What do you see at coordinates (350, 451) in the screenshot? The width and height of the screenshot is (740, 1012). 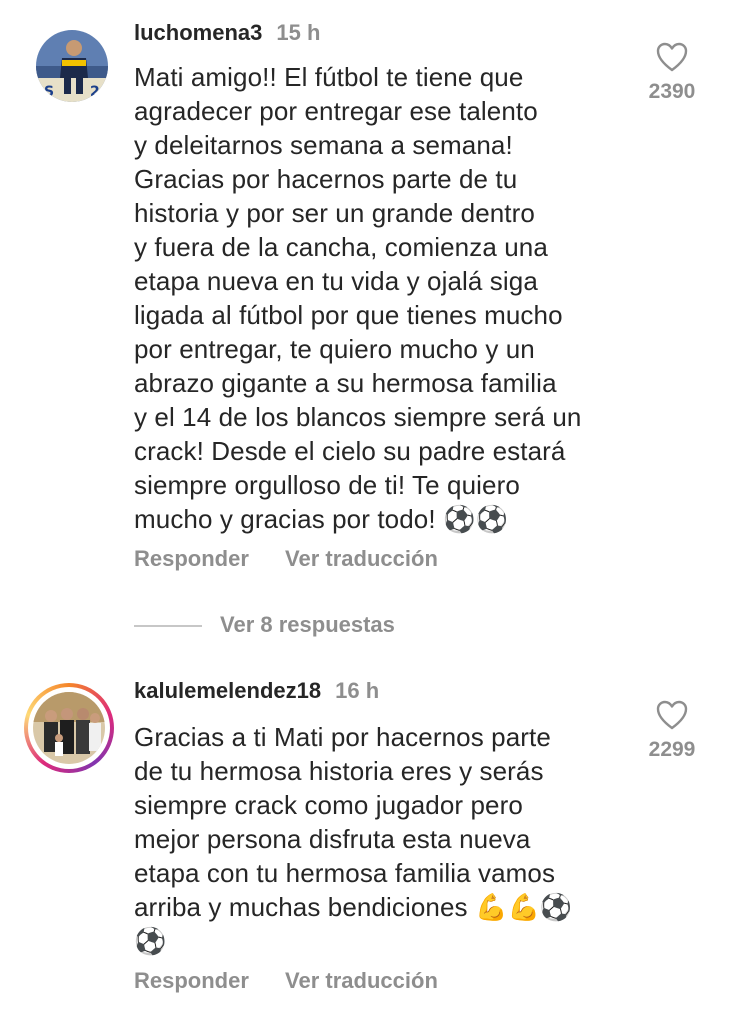 I see `comment-line: crack! Desde el cielo su padre estará` at bounding box center [350, 451].